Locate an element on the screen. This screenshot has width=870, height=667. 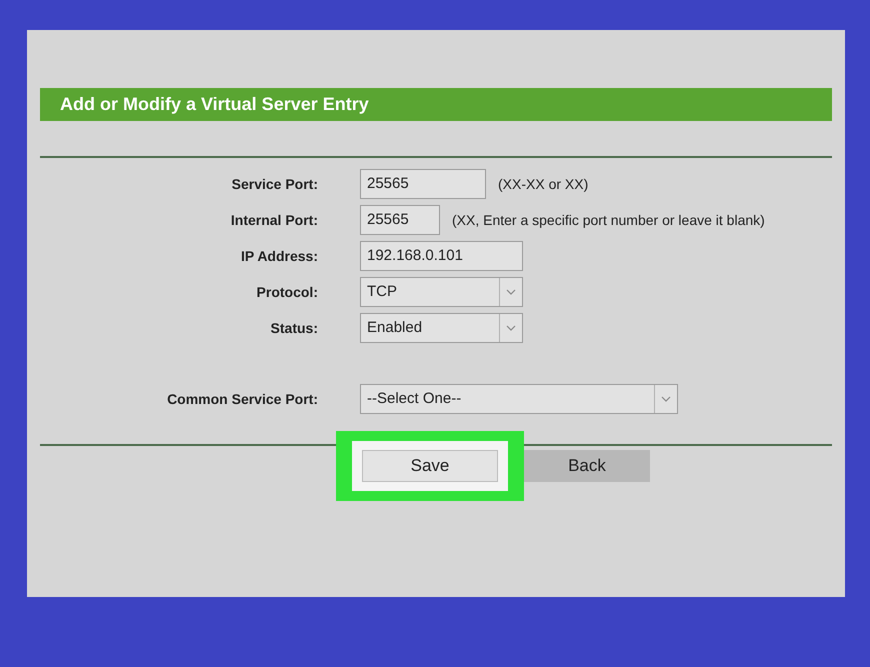
dropdown: TCP is located at coordinates (441, 291).